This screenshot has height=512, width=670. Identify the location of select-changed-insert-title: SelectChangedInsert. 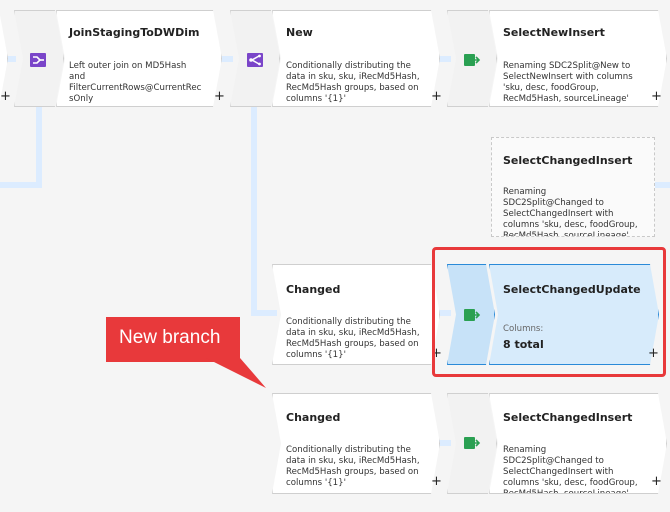
(568, 417).